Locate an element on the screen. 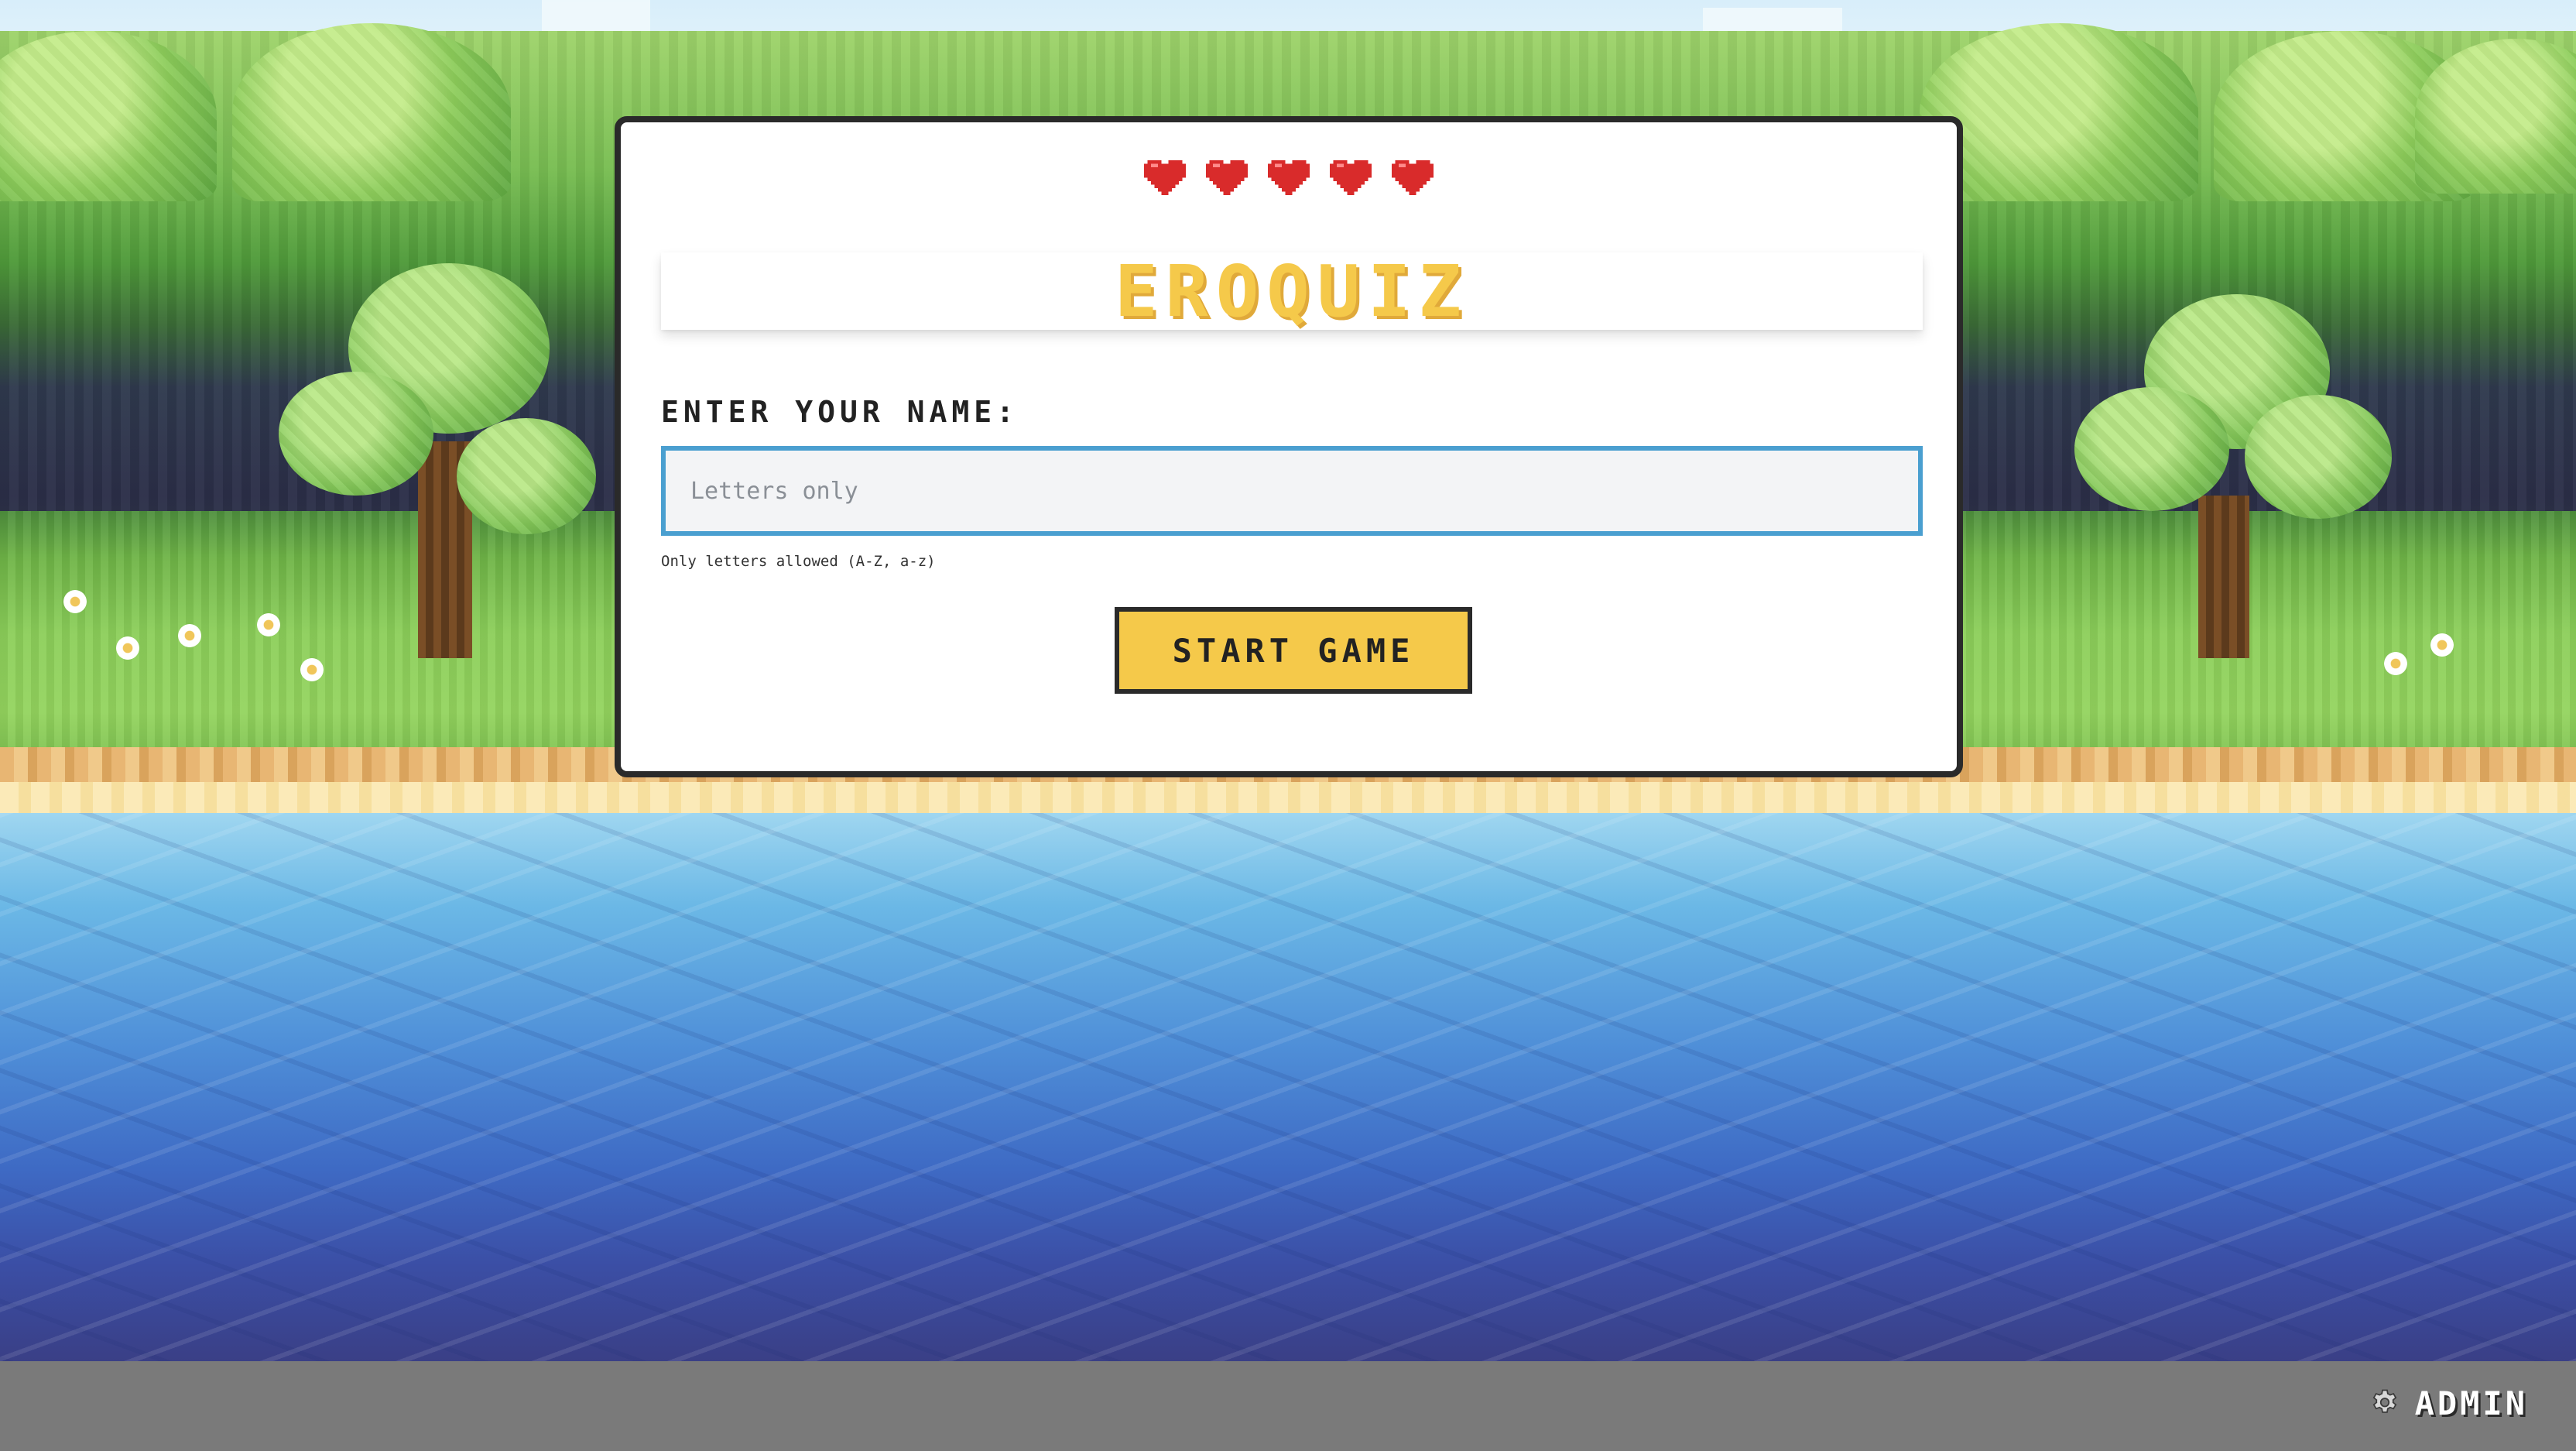 The height and width of the screenshot is (1451, 2576). tree-left is located at coordinates (441, 465).